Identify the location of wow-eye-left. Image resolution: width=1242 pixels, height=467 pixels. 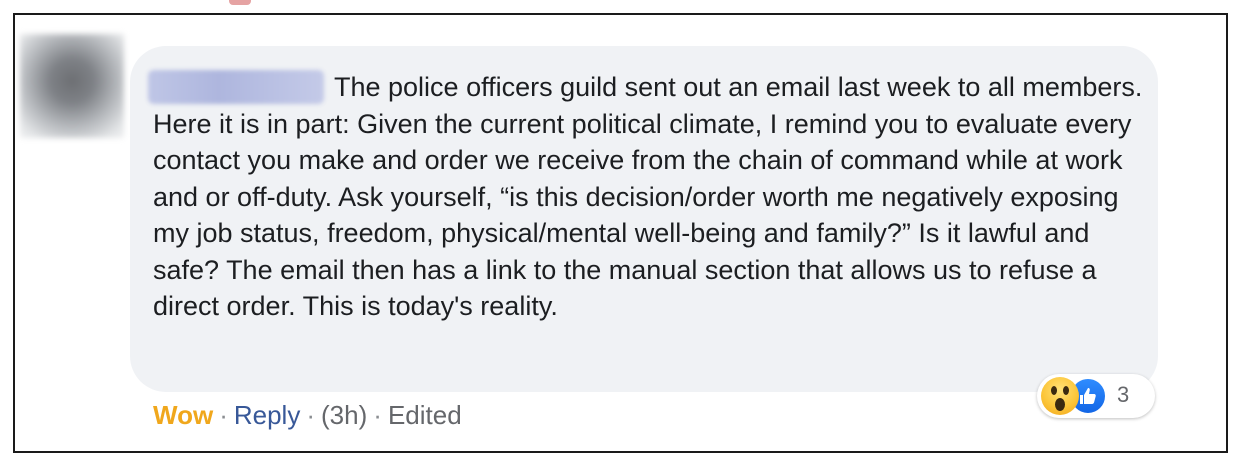
(1054, 390).